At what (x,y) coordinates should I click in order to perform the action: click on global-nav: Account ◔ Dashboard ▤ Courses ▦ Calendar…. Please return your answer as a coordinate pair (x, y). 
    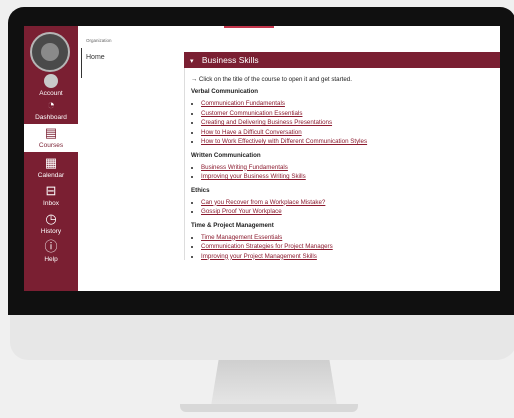
    Looking at the image, I should click on (51, 158).